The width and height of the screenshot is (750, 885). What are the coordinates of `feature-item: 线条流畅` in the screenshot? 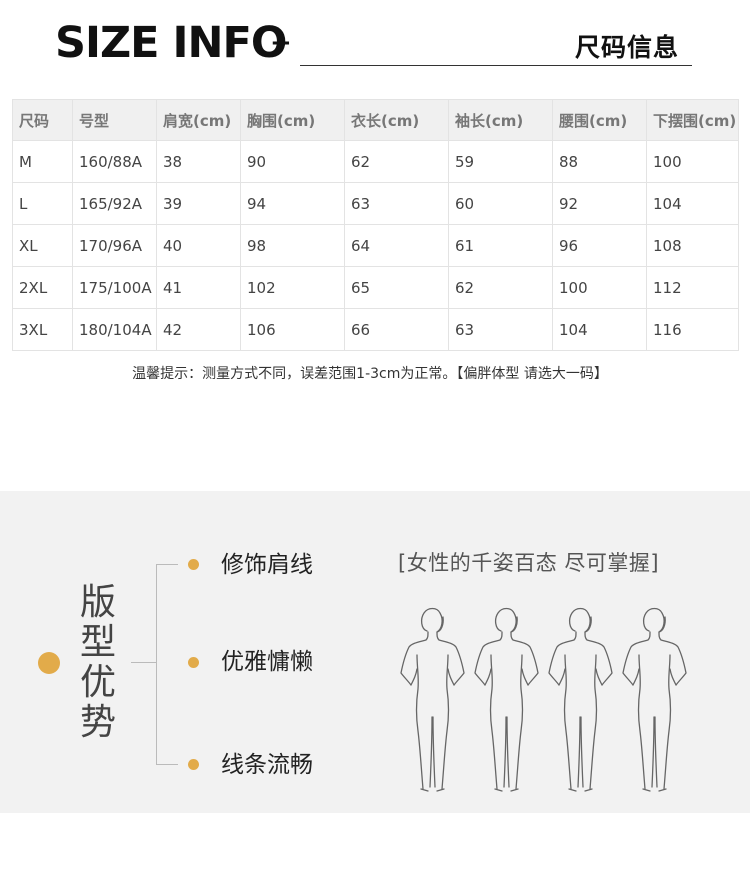 It's located at (267, 765).